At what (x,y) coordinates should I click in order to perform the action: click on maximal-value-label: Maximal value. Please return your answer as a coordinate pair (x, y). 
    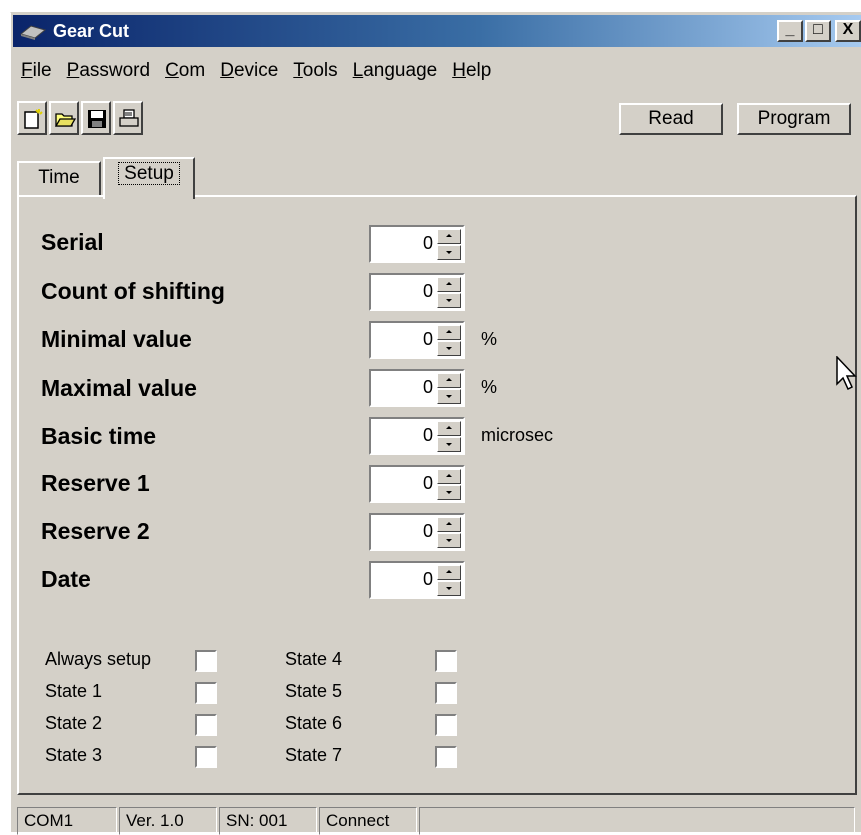
    Looking at the image, I should click on (119, 388).